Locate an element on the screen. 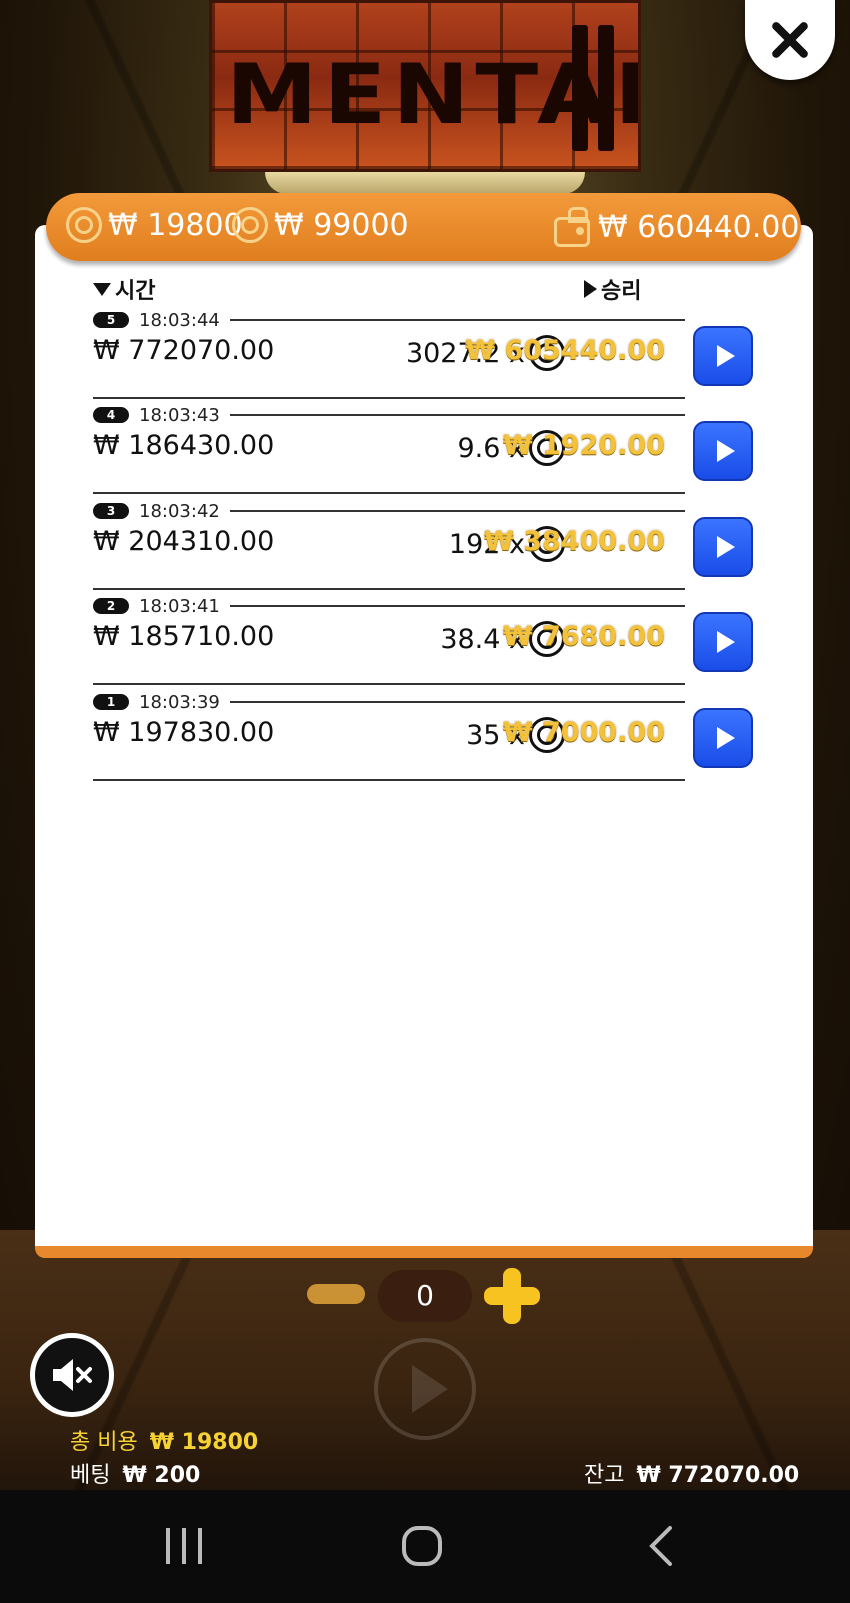  wallet-value: ₩ 660440.00 is located at coordinates (699, 227).